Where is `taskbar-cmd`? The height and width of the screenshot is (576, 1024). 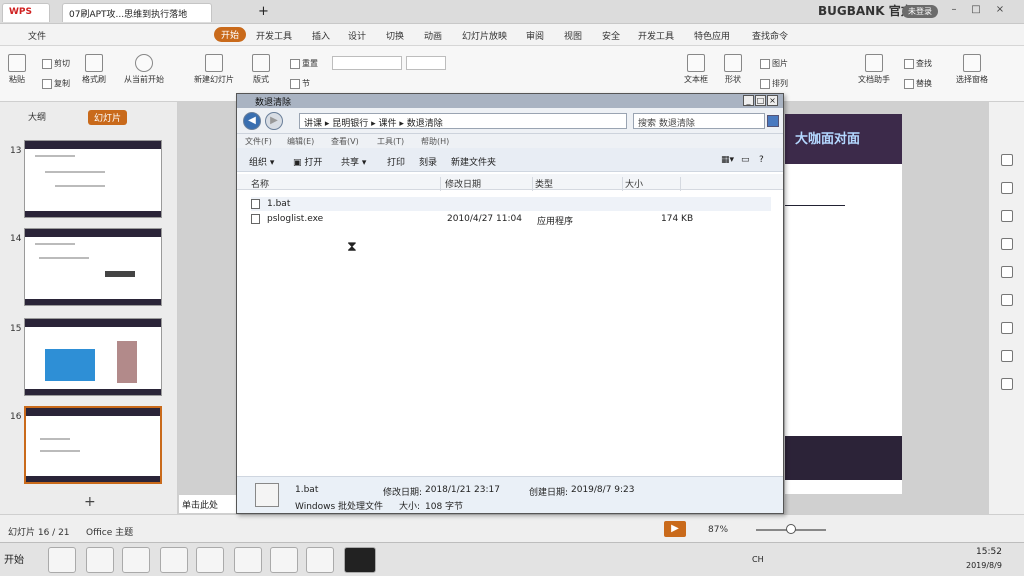
taskbar-cmd is located at coordinates (360, 560).